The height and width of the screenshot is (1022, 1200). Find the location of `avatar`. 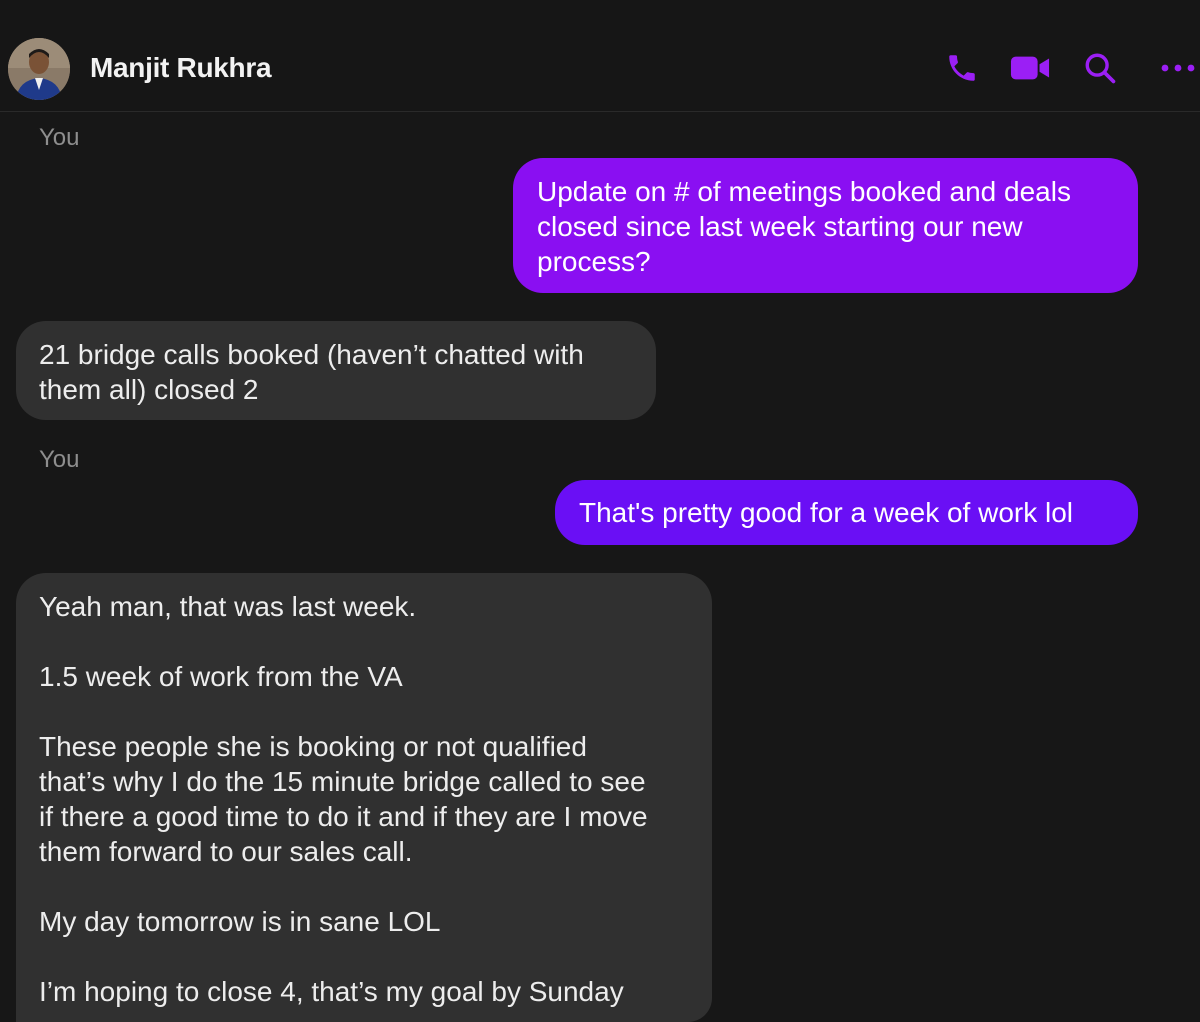

avatar is located at coordinates (39, 69).